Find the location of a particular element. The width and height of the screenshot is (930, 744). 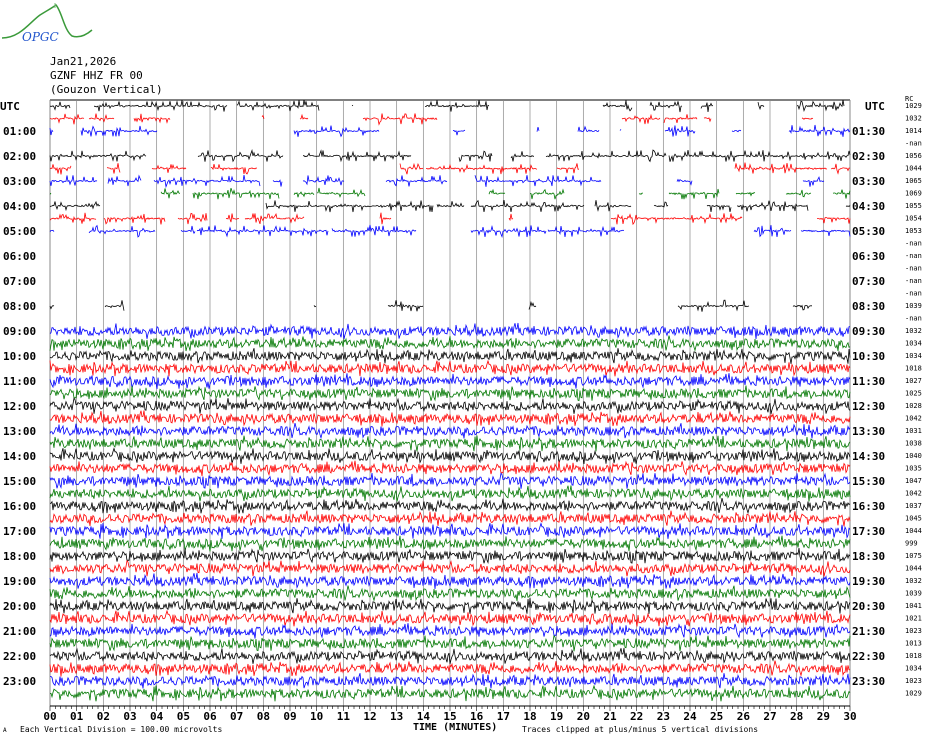

row-rc-value: 1040 is located at coordinates (913, 456).